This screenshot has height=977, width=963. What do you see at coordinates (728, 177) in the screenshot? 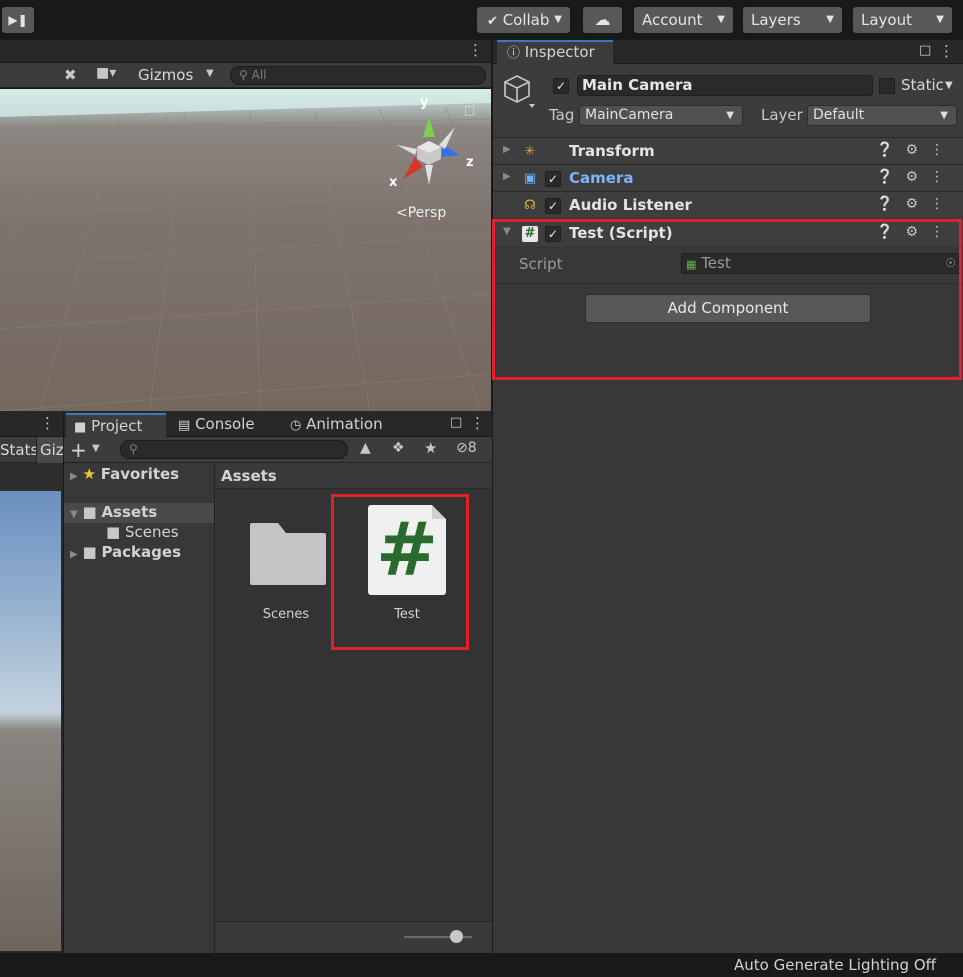
I see `component-camera: ▶ ▣ ✓ Camera ❔⚙⋮` at bounding box center [728, 177].